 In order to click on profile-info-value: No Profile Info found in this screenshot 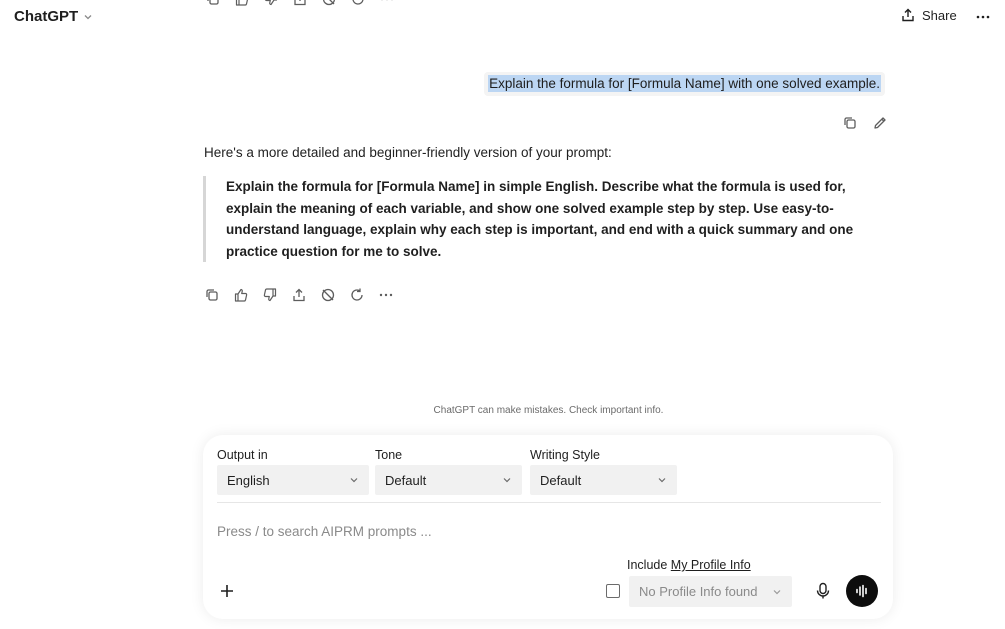, I will do `click(698, 591)`.